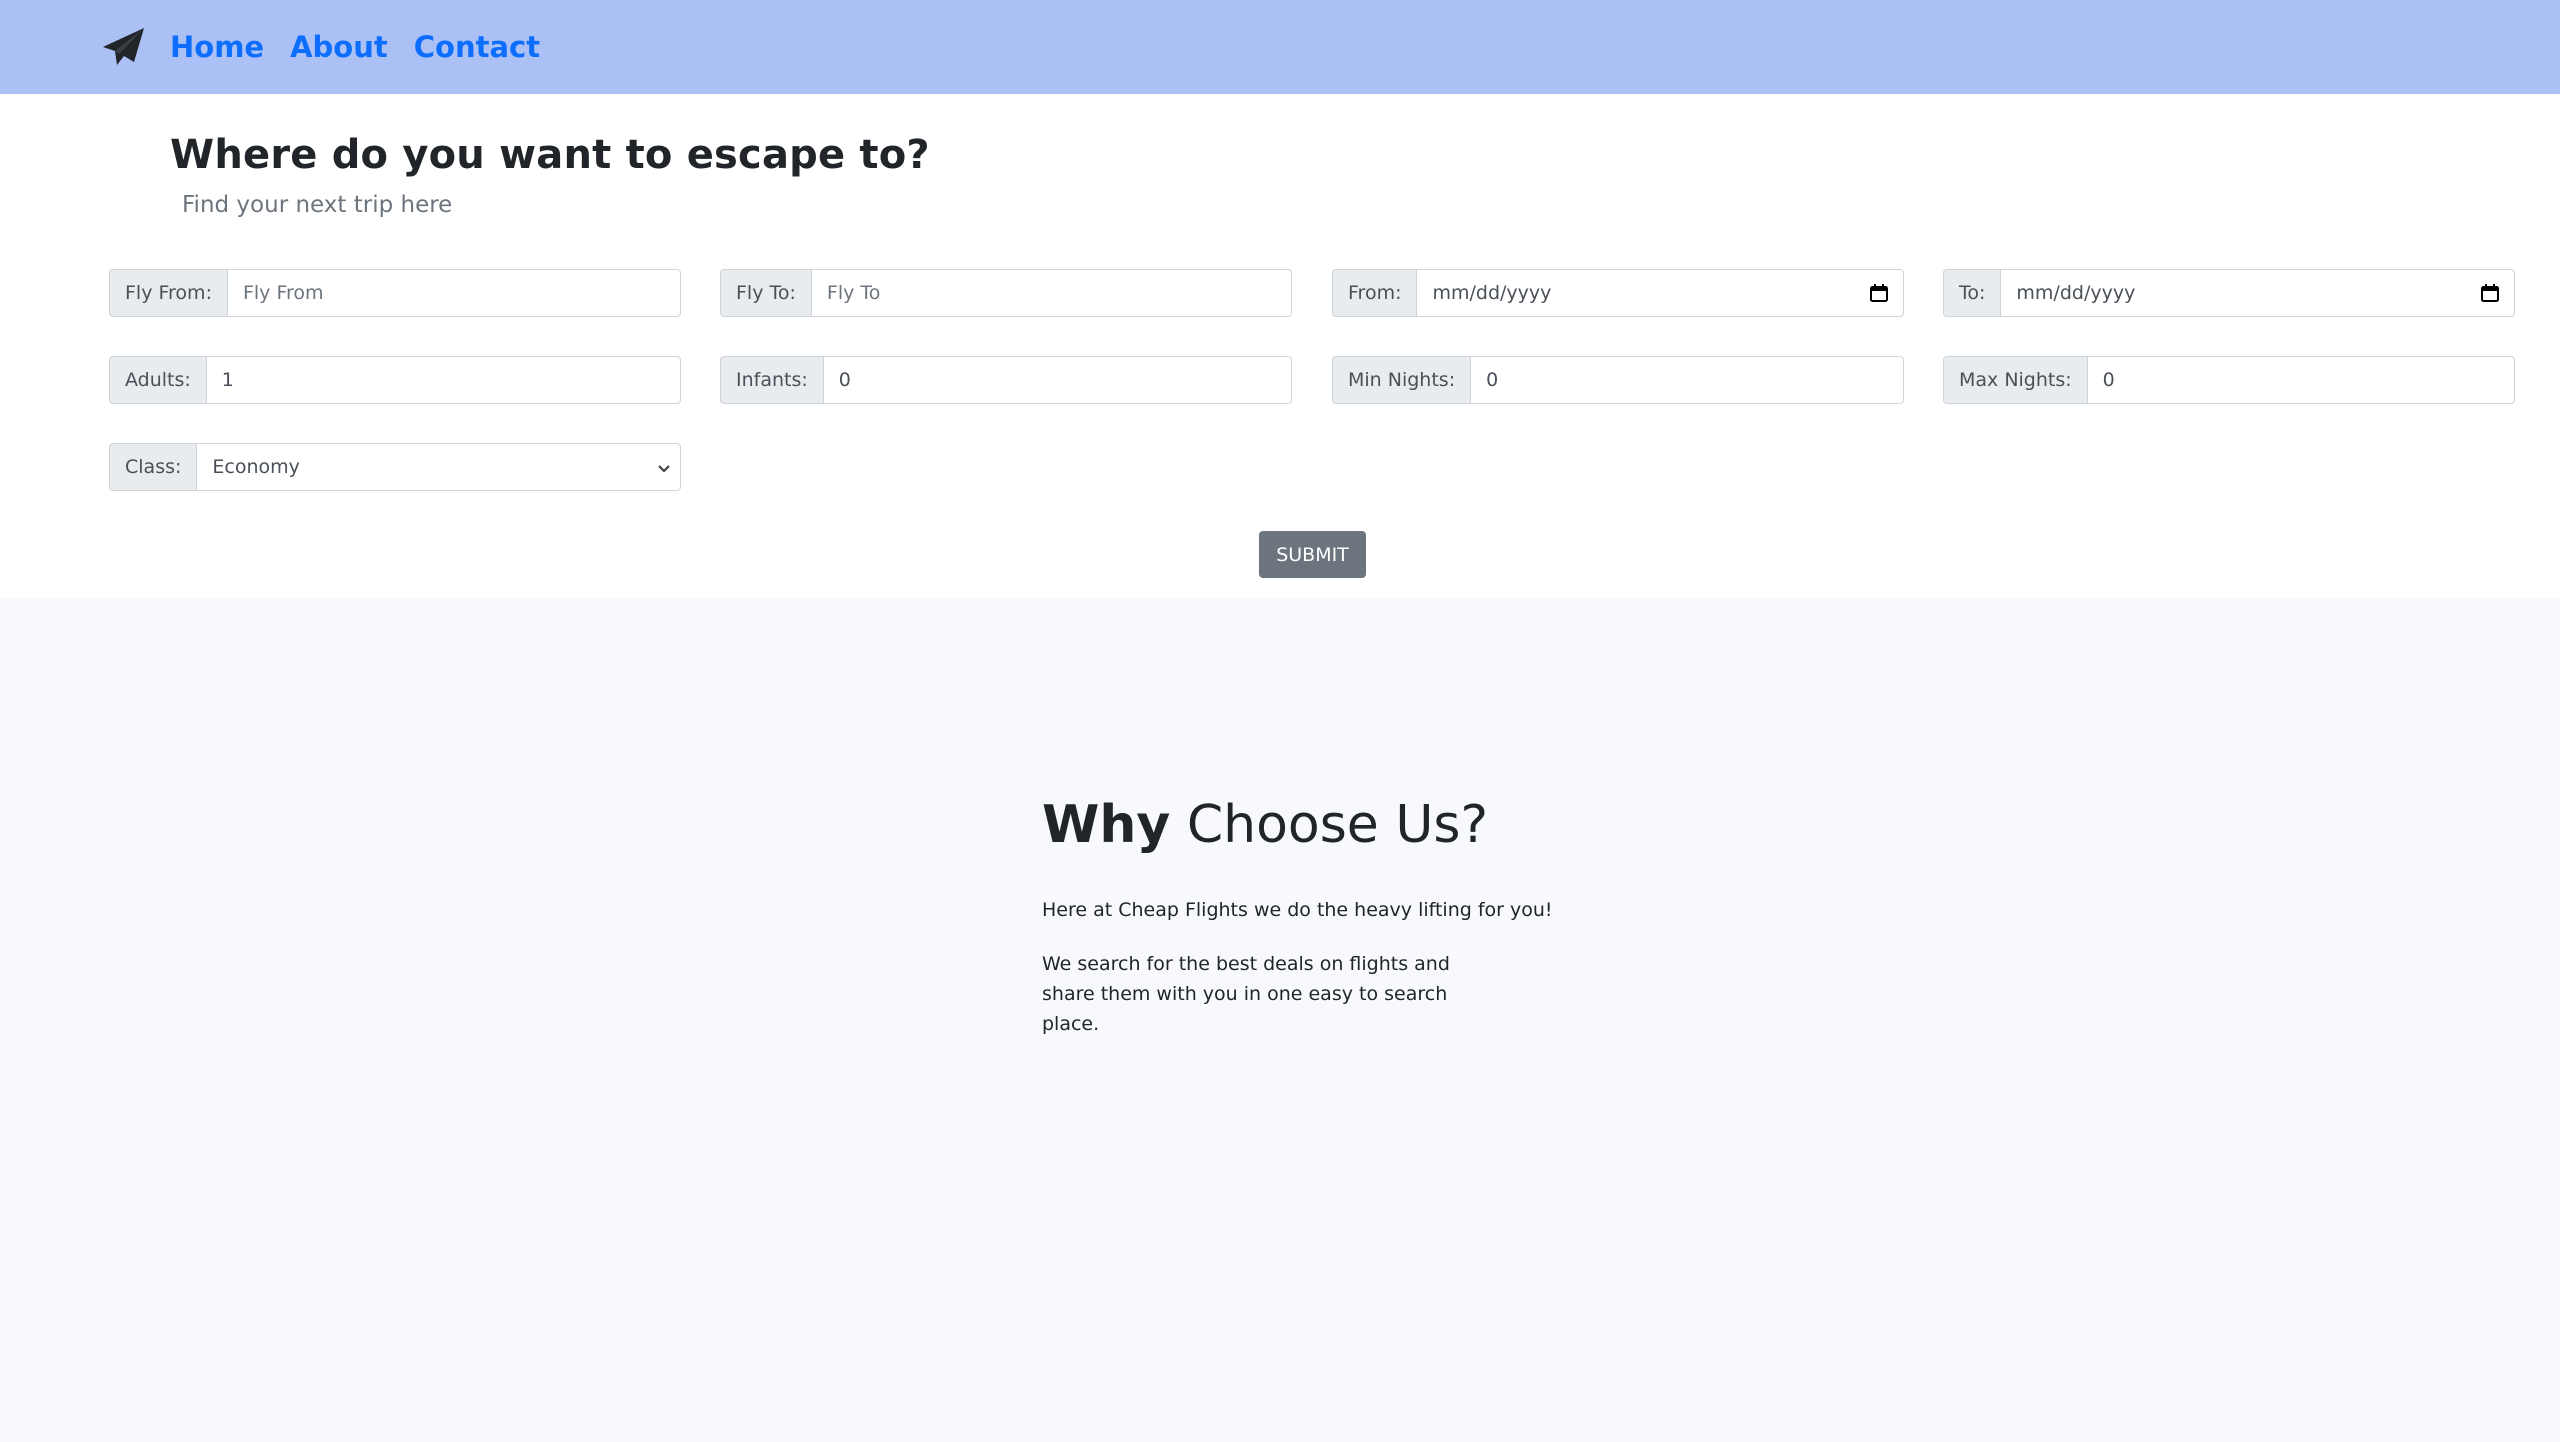  I want to click on nav-link-about: About, so click(339, 47).